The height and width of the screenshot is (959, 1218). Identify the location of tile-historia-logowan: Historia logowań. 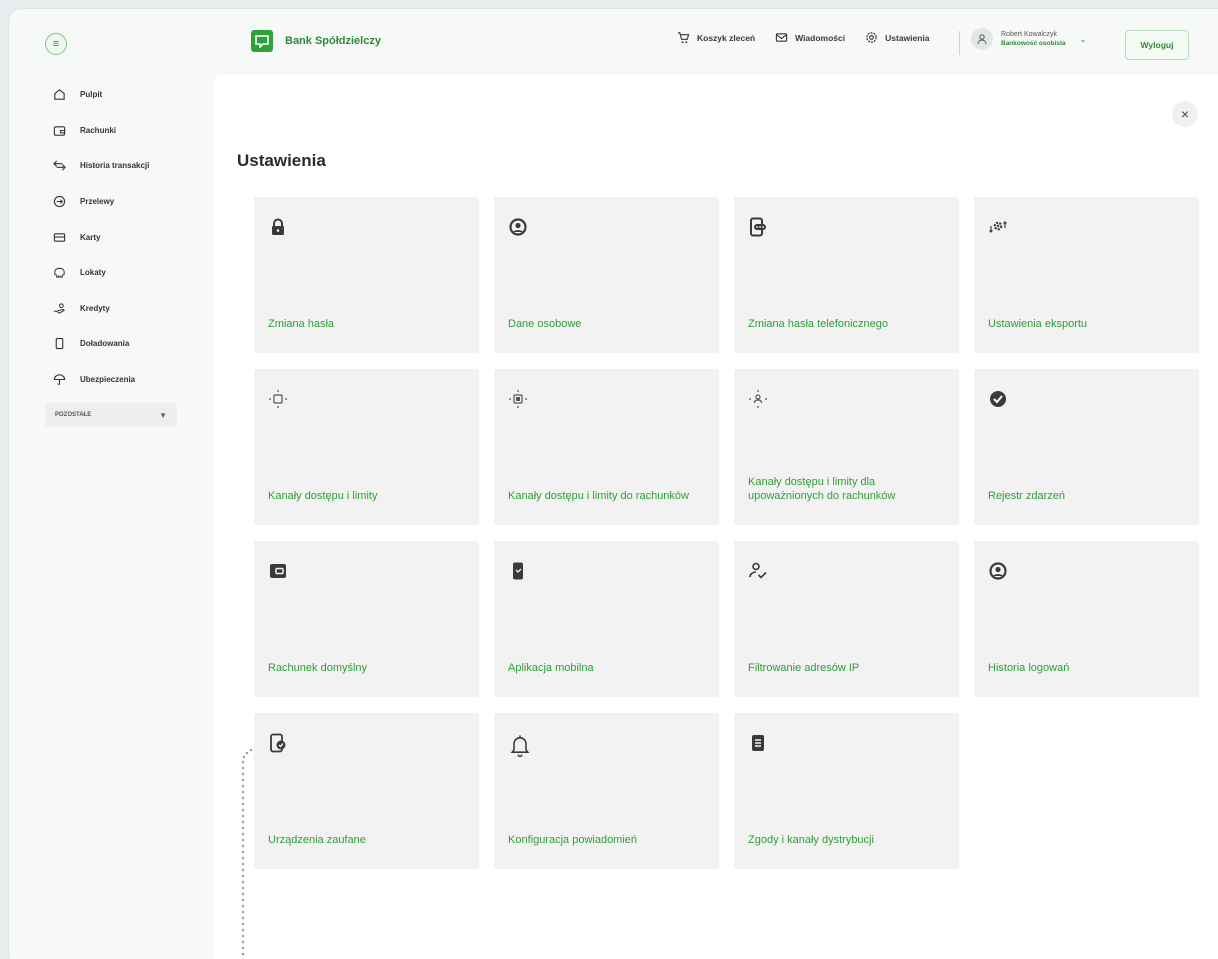
(1086, 619).